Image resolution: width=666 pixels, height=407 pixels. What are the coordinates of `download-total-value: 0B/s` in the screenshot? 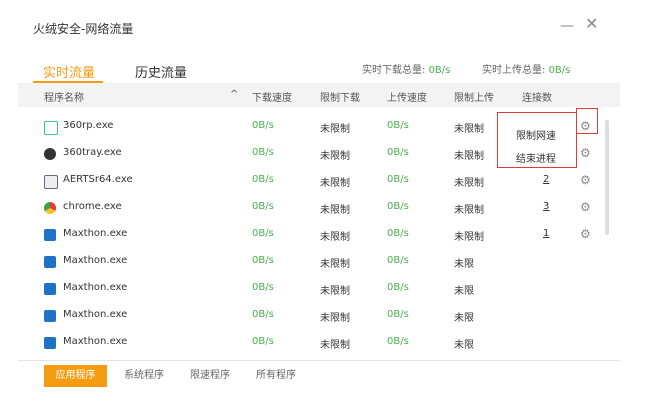 It's located at (439, 70).